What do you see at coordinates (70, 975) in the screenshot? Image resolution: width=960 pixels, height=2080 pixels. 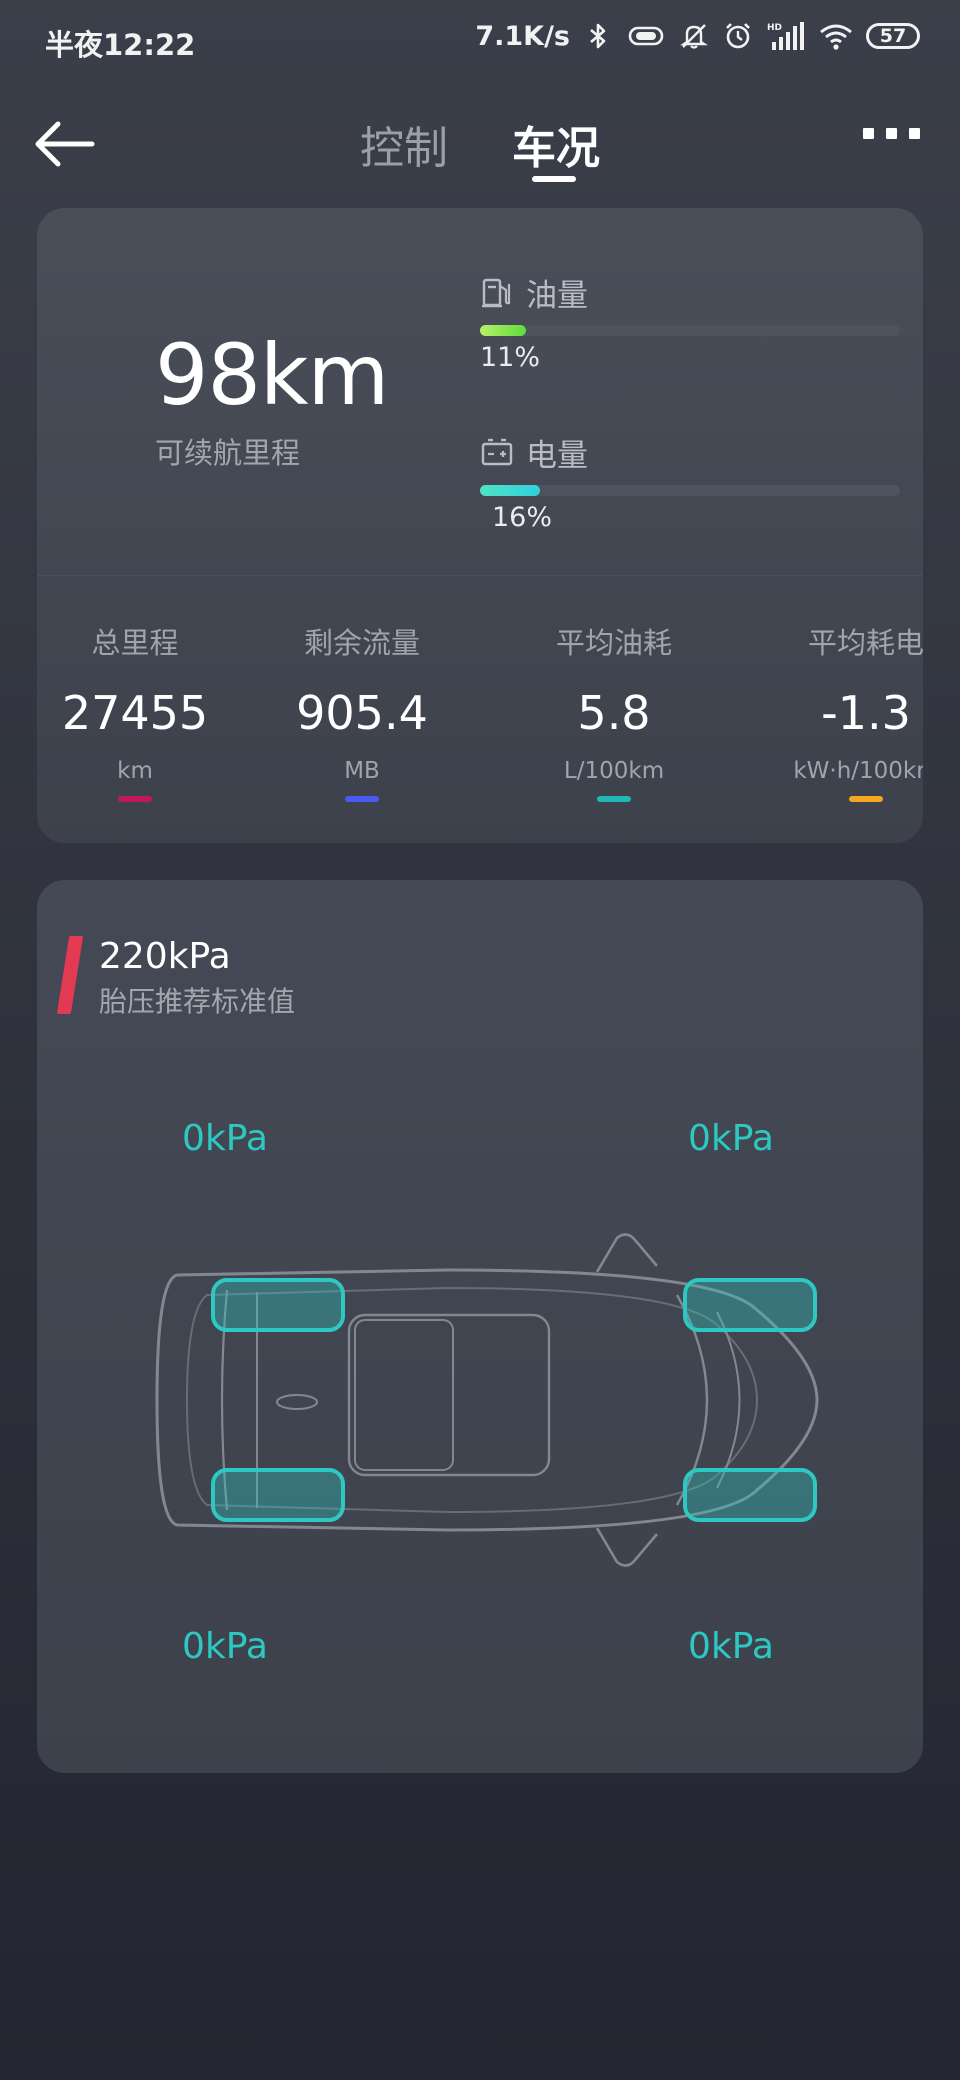 I see `pressure-accent-mark` at bounding box center [70, 975].